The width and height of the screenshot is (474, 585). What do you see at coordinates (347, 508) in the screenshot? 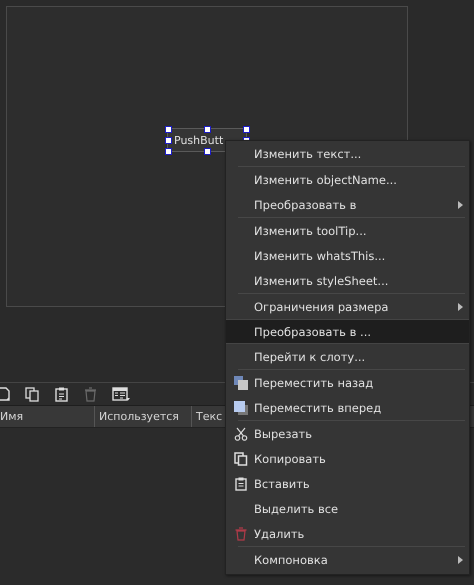
I see `menu-item: Выделить все` at bounding box center [347, 508].